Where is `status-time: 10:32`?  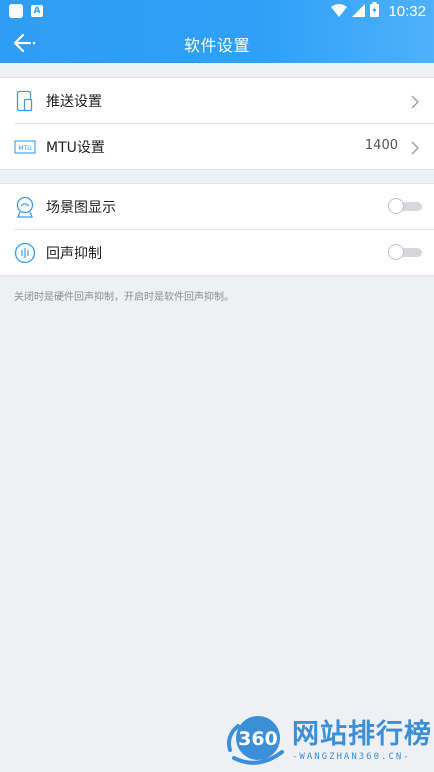
status-time: 10:32 is located at coordinates (407, 11).